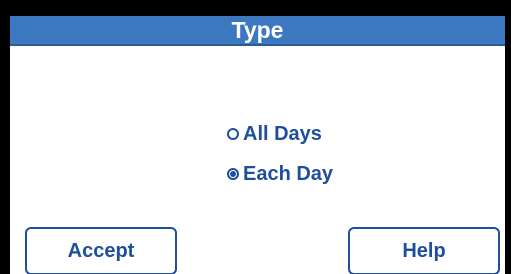 This screenshot has height=274, width=511. What do you see at coordinates (282, 133) in the screenshot?
I see `radio-all-days-label: All Days` at bounding box center [282, 133].